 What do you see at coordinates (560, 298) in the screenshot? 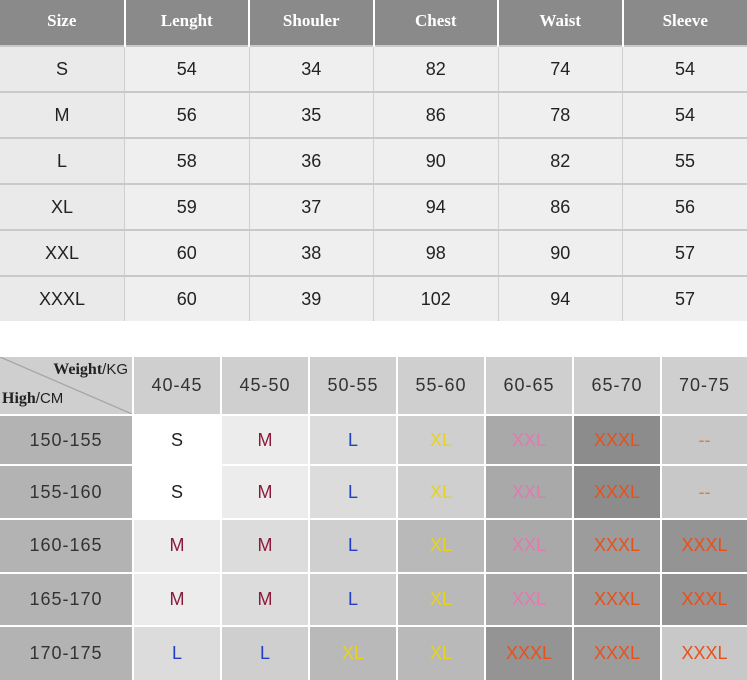
I see `waist-cell: 94` at bounding box center [560, 298].